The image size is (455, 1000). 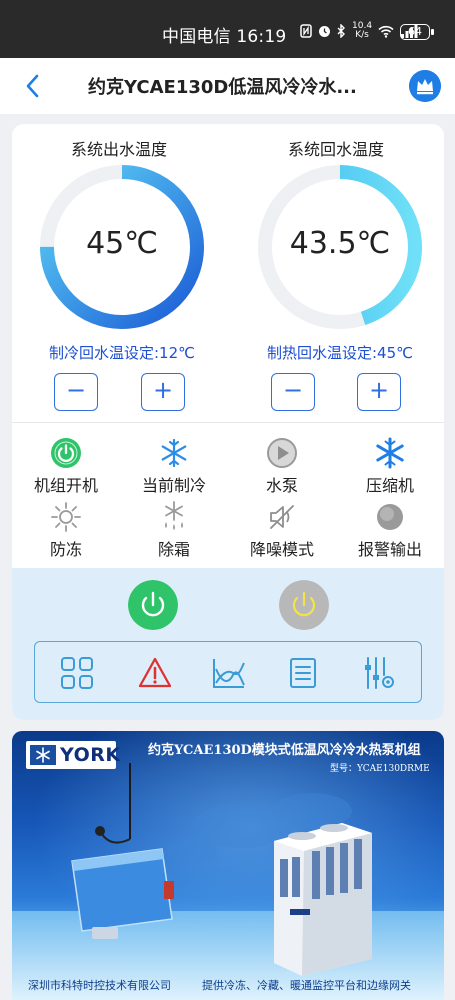 I want to click on return-temp-value: 43.5℃, so click(x=340, y=243).